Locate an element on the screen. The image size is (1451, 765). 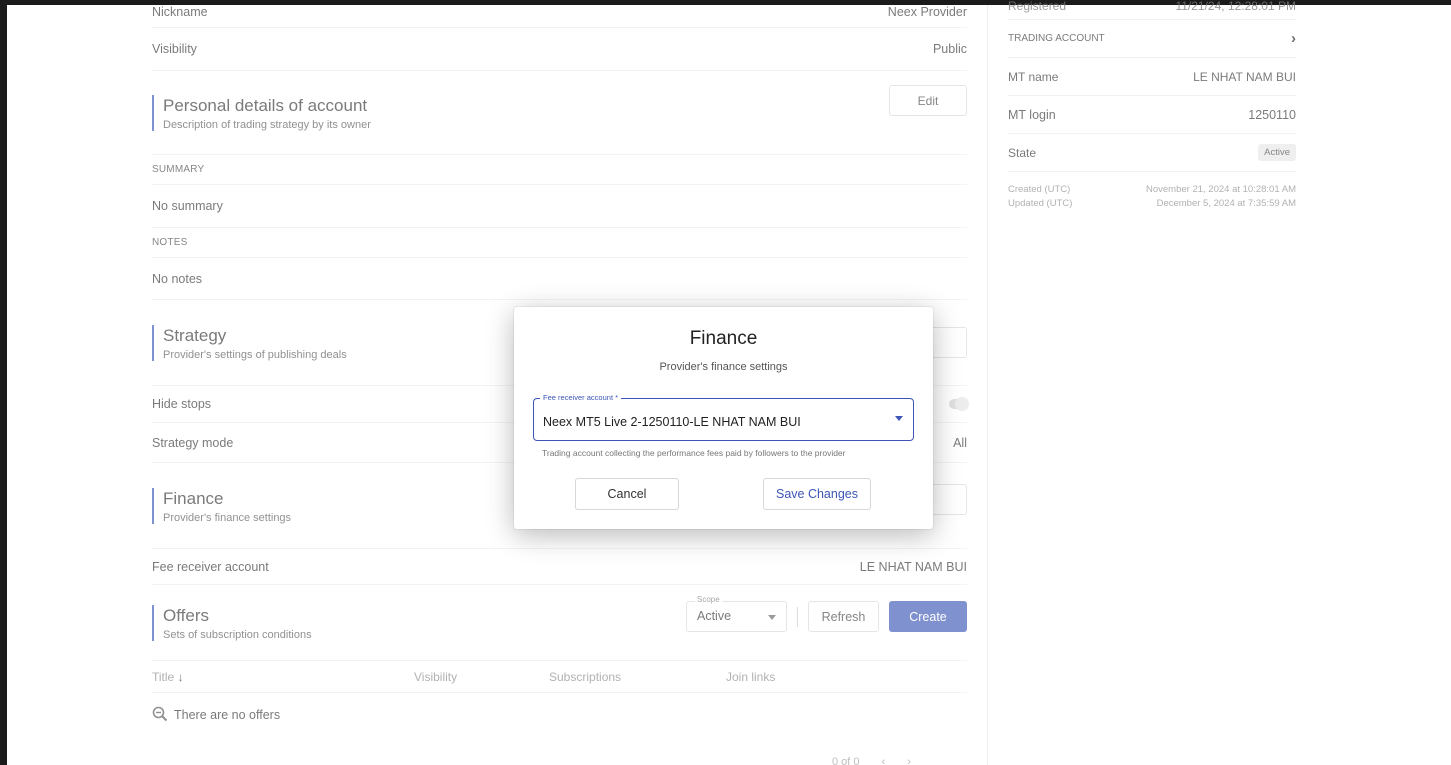
window-frame-left is located at coordinates (3, 382).